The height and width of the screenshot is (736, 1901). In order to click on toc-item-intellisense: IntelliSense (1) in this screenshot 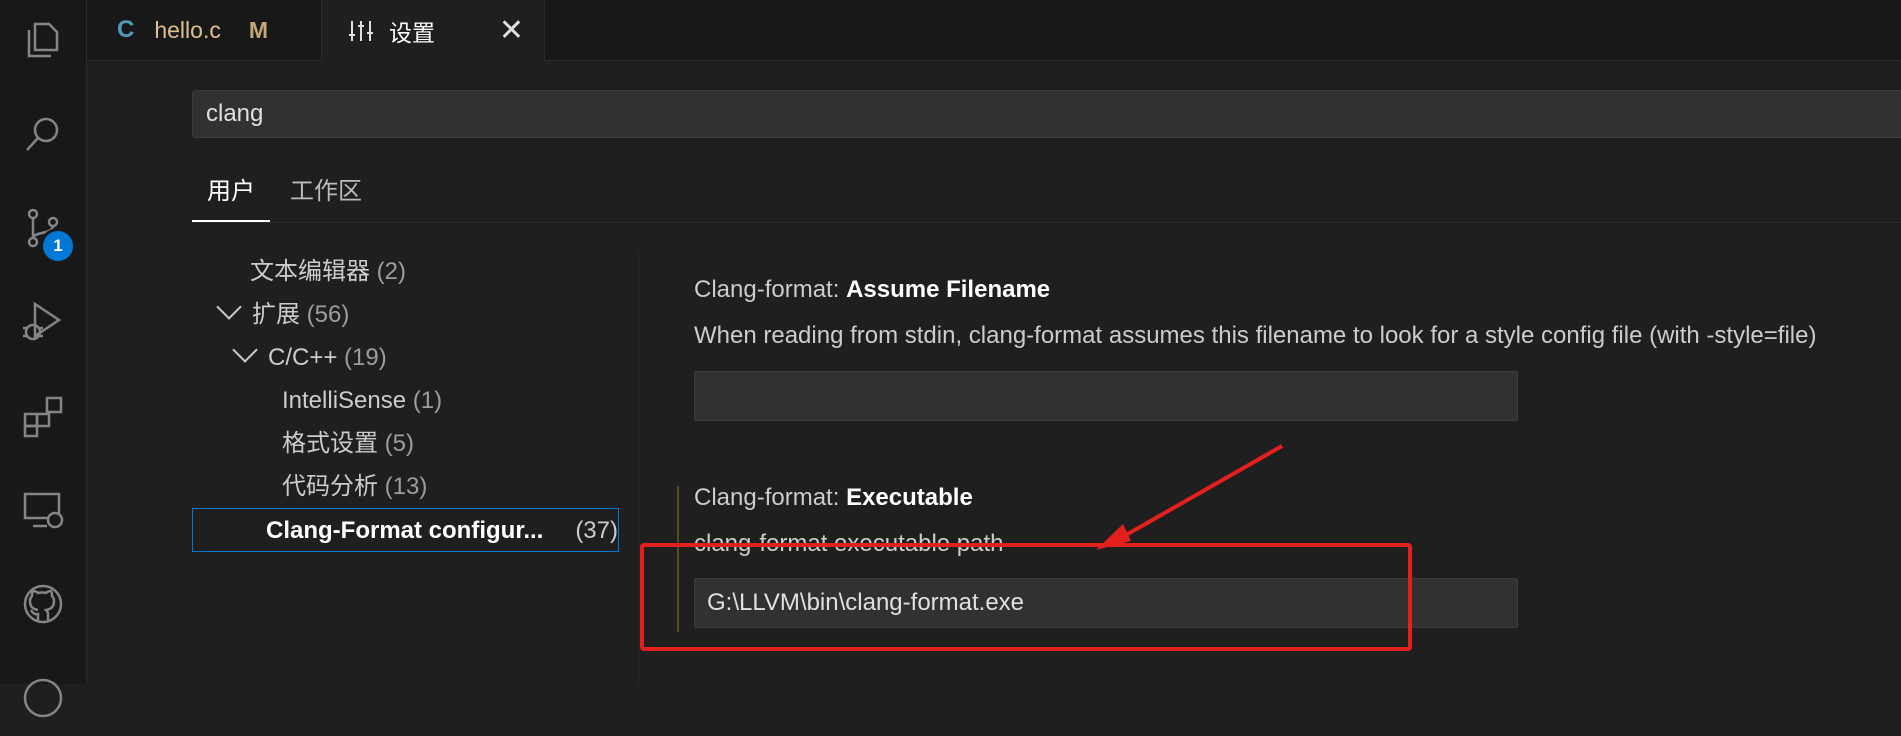, I will do `click(450, 400)`.